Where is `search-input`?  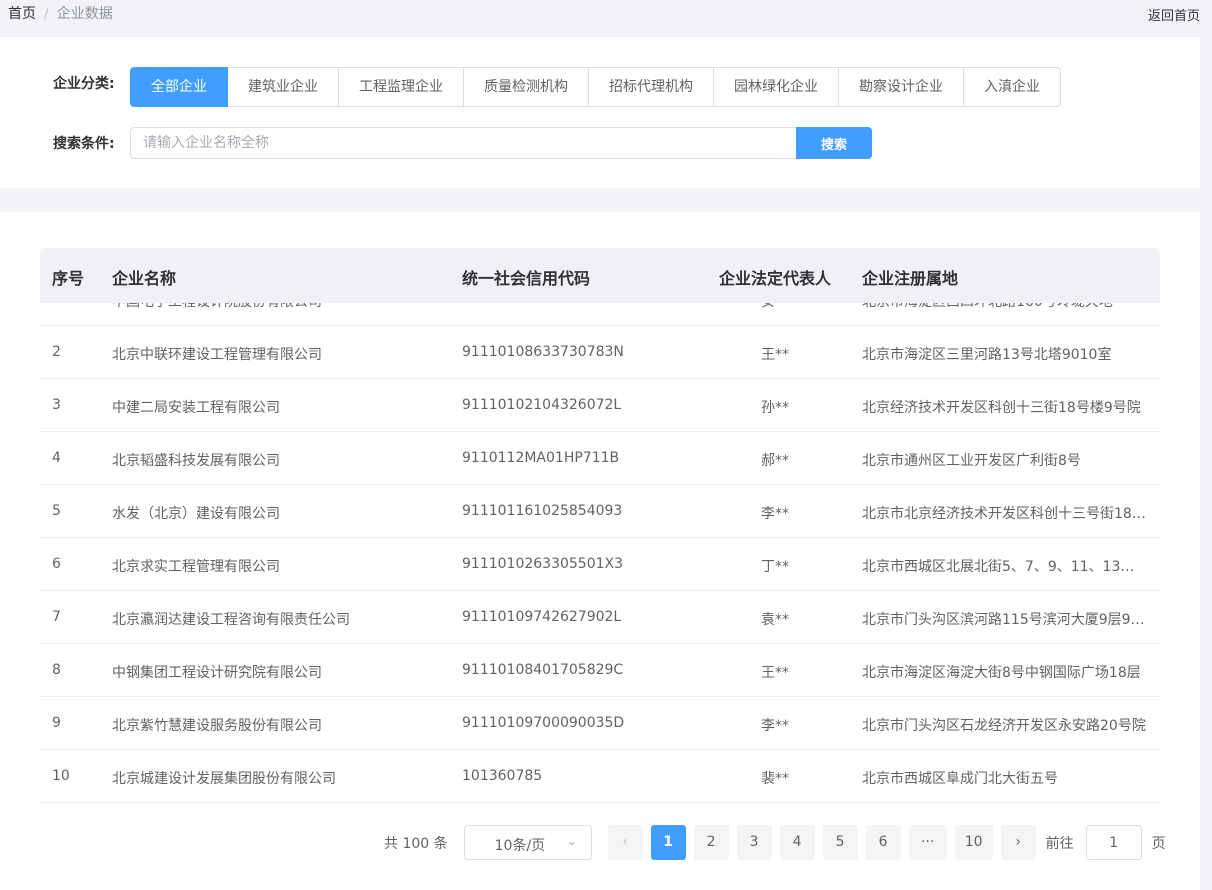
search-input is located at coordinates (463, 143).